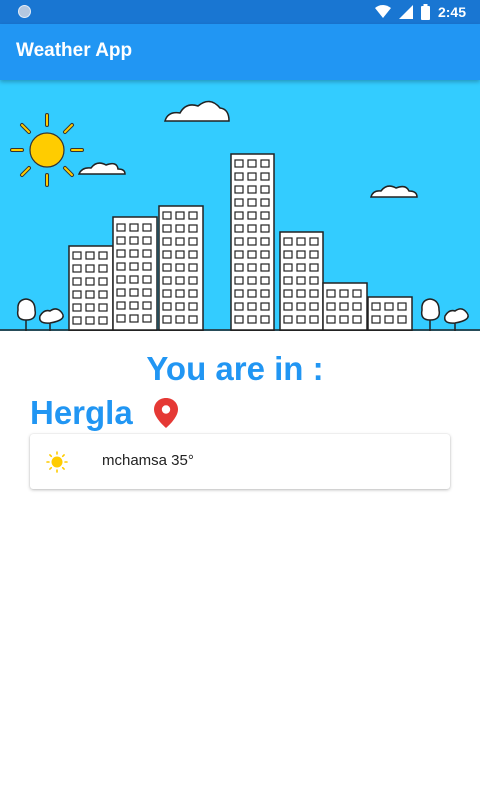  Describe the element at coordinates (47, 150) in the screenshot. I see `sun-illustration` at that location.